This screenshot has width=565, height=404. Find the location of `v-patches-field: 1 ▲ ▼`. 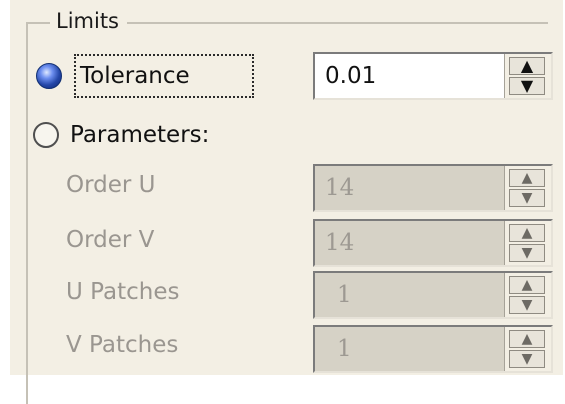

v-patches-field: 1 ▲ ▼ is located at coordinates (433, 349).